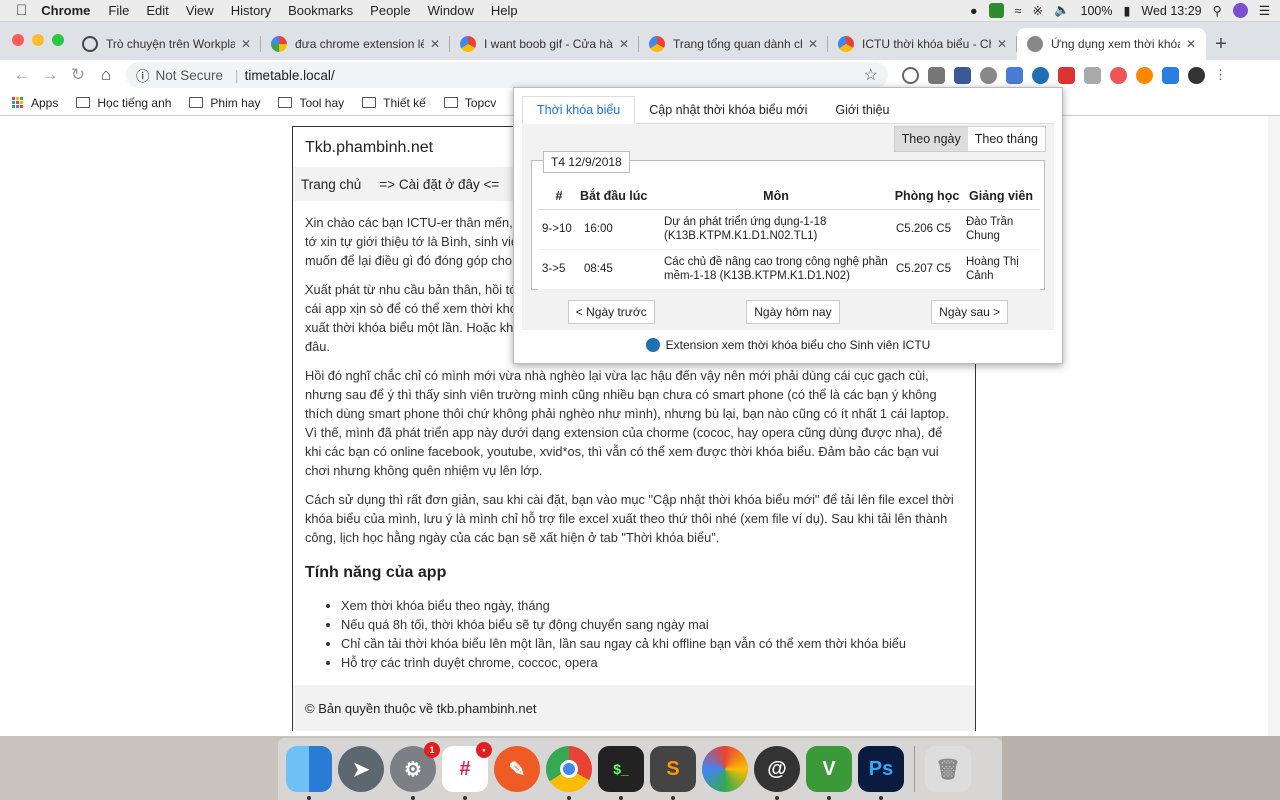 The width and height of the screenshot is (1280, 800). Describe the element at coordinates (728, 110) in the screenshot. I see `tab-update-timetable: Cập nhật thời khóa biểu mới` at that location.